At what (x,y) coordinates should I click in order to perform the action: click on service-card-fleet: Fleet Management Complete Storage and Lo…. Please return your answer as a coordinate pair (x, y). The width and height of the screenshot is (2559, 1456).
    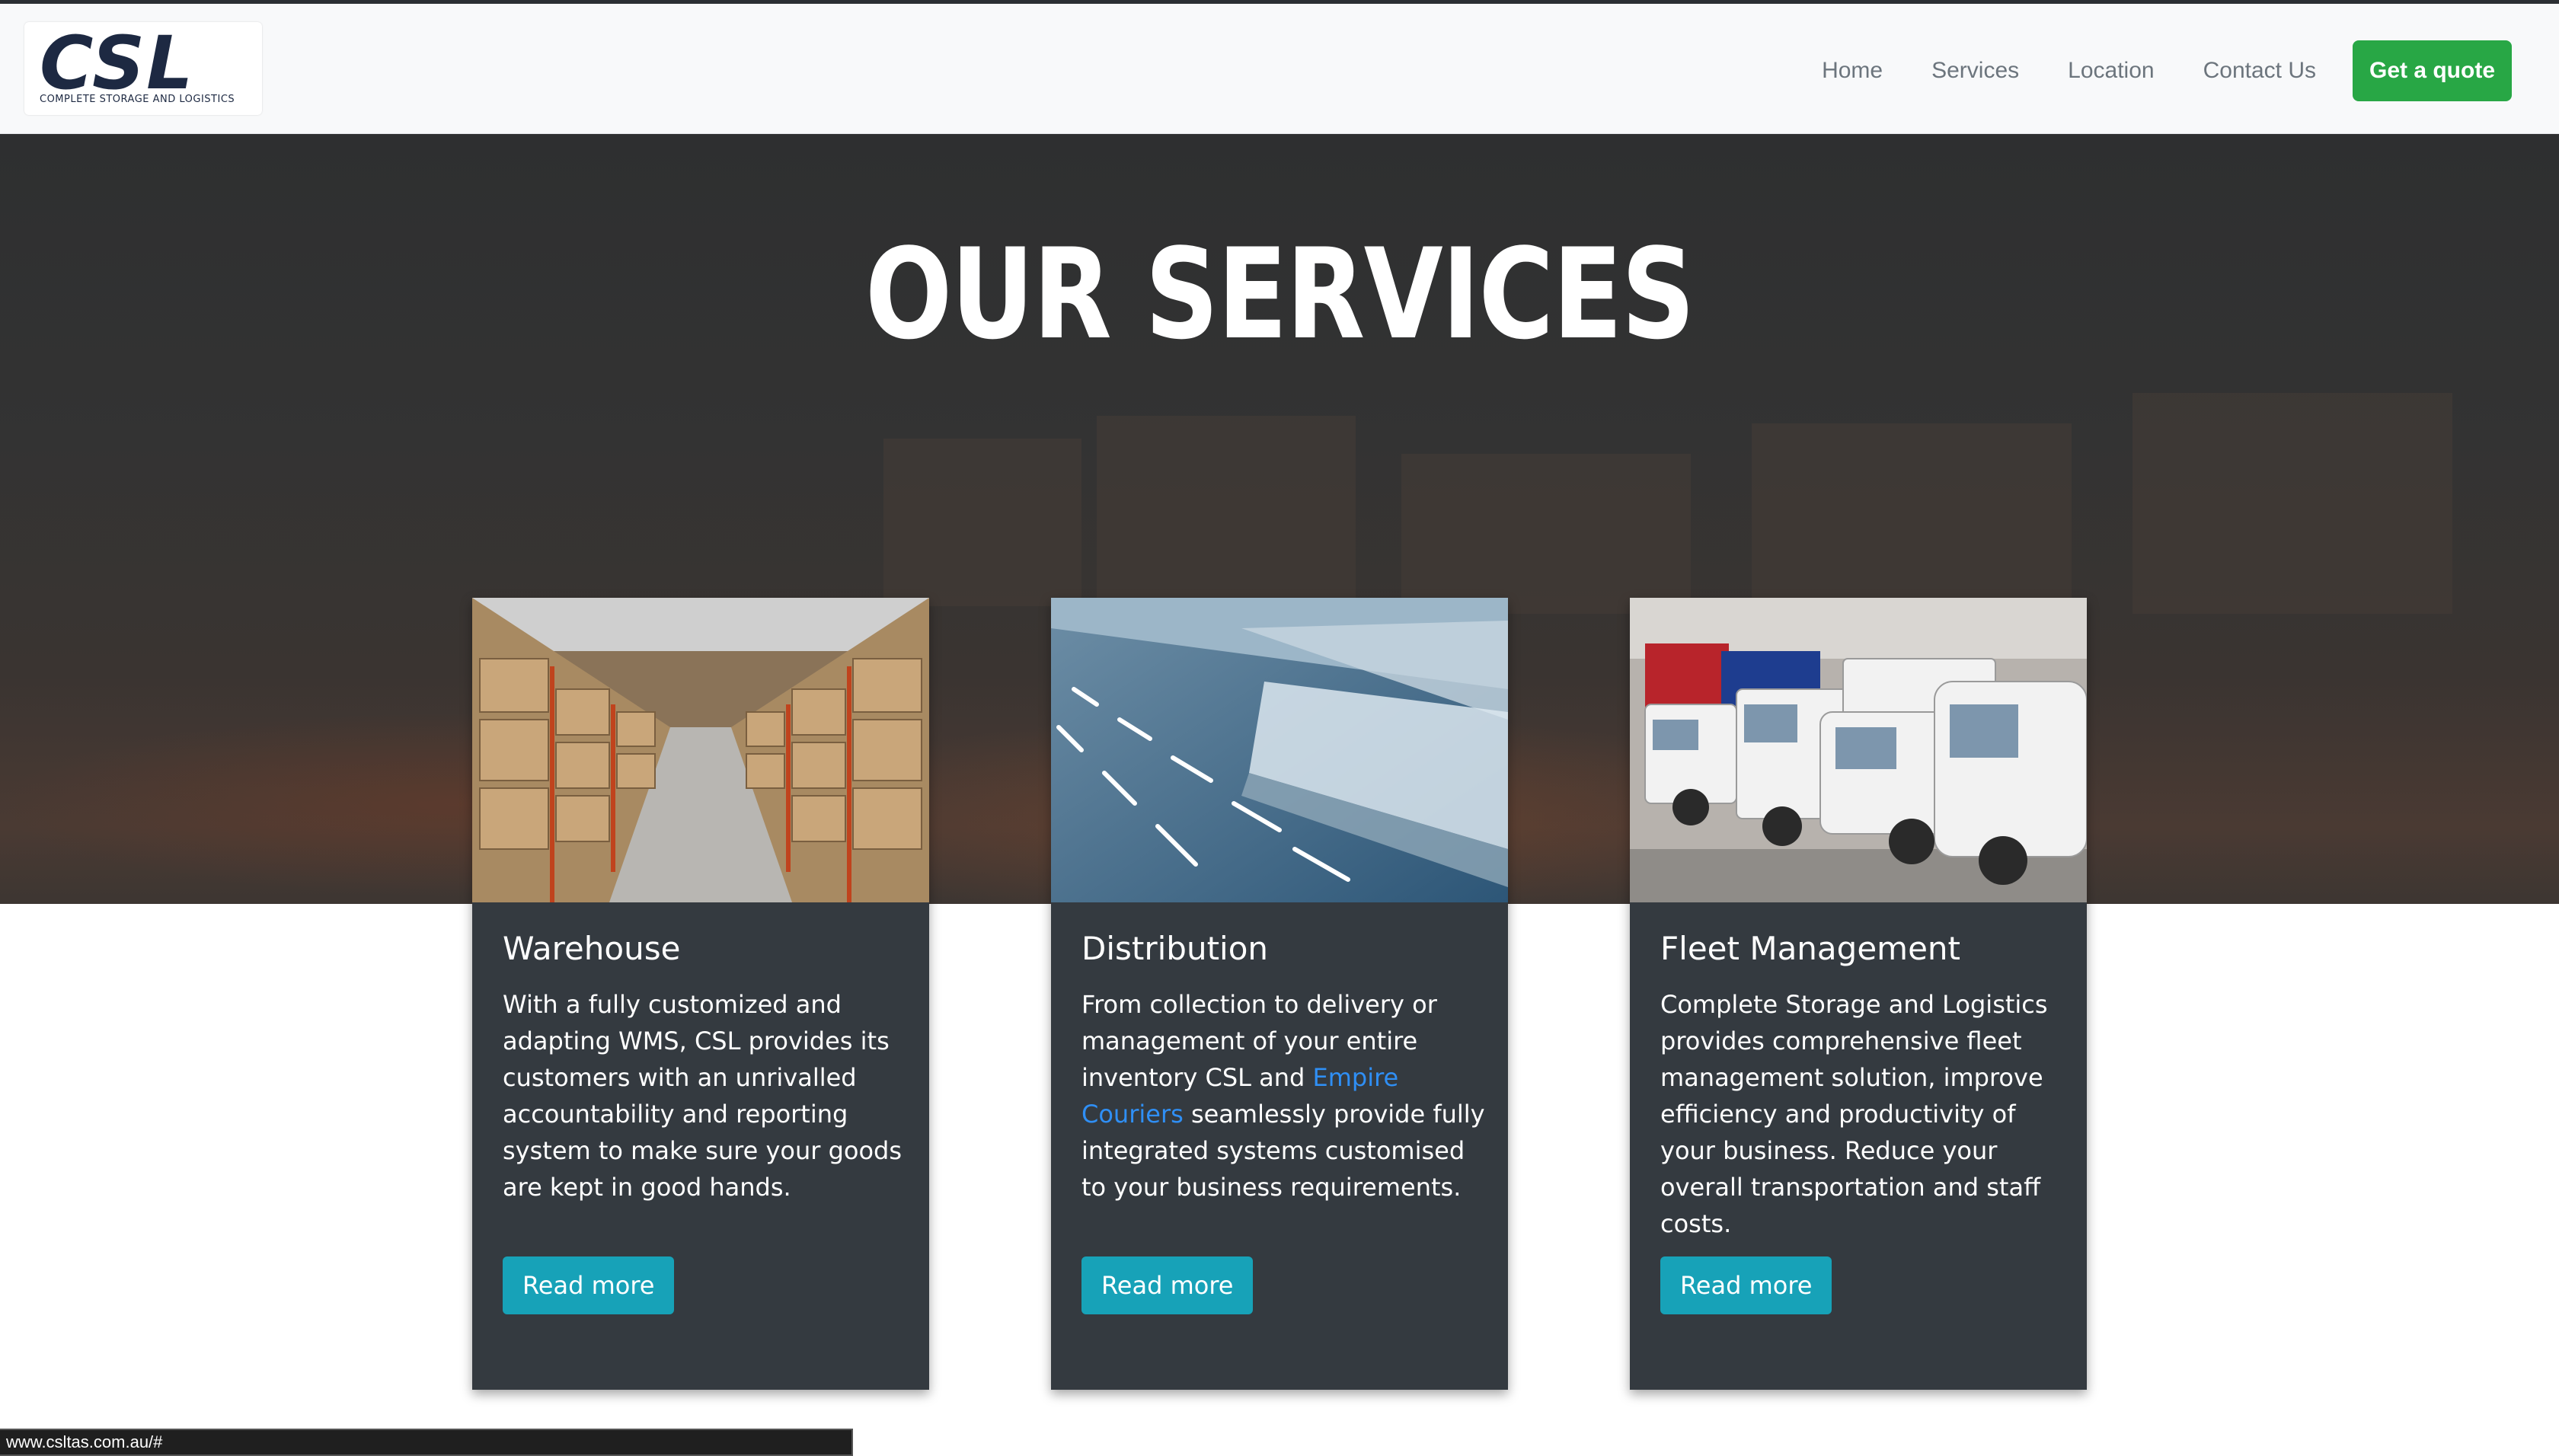
    Looking at the image, I should click on (1858, 994).